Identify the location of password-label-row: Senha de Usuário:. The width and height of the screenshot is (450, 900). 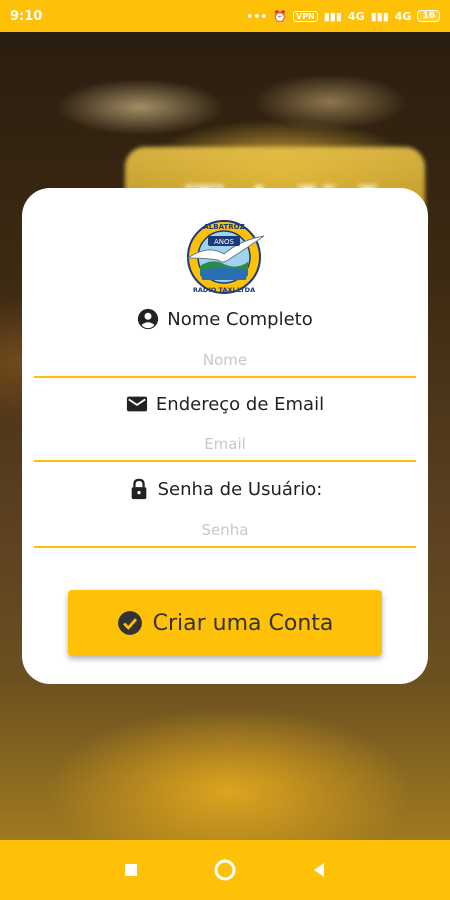
(225, 489).